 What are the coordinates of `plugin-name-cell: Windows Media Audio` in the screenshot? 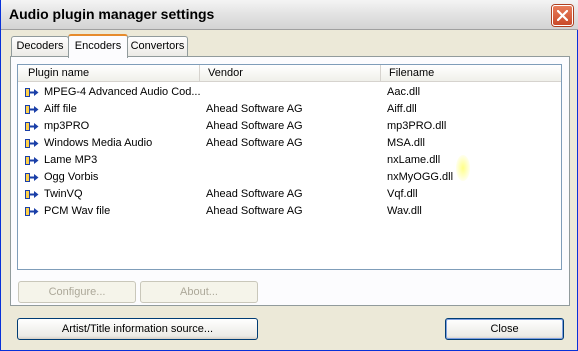 It's located at (98, 143).